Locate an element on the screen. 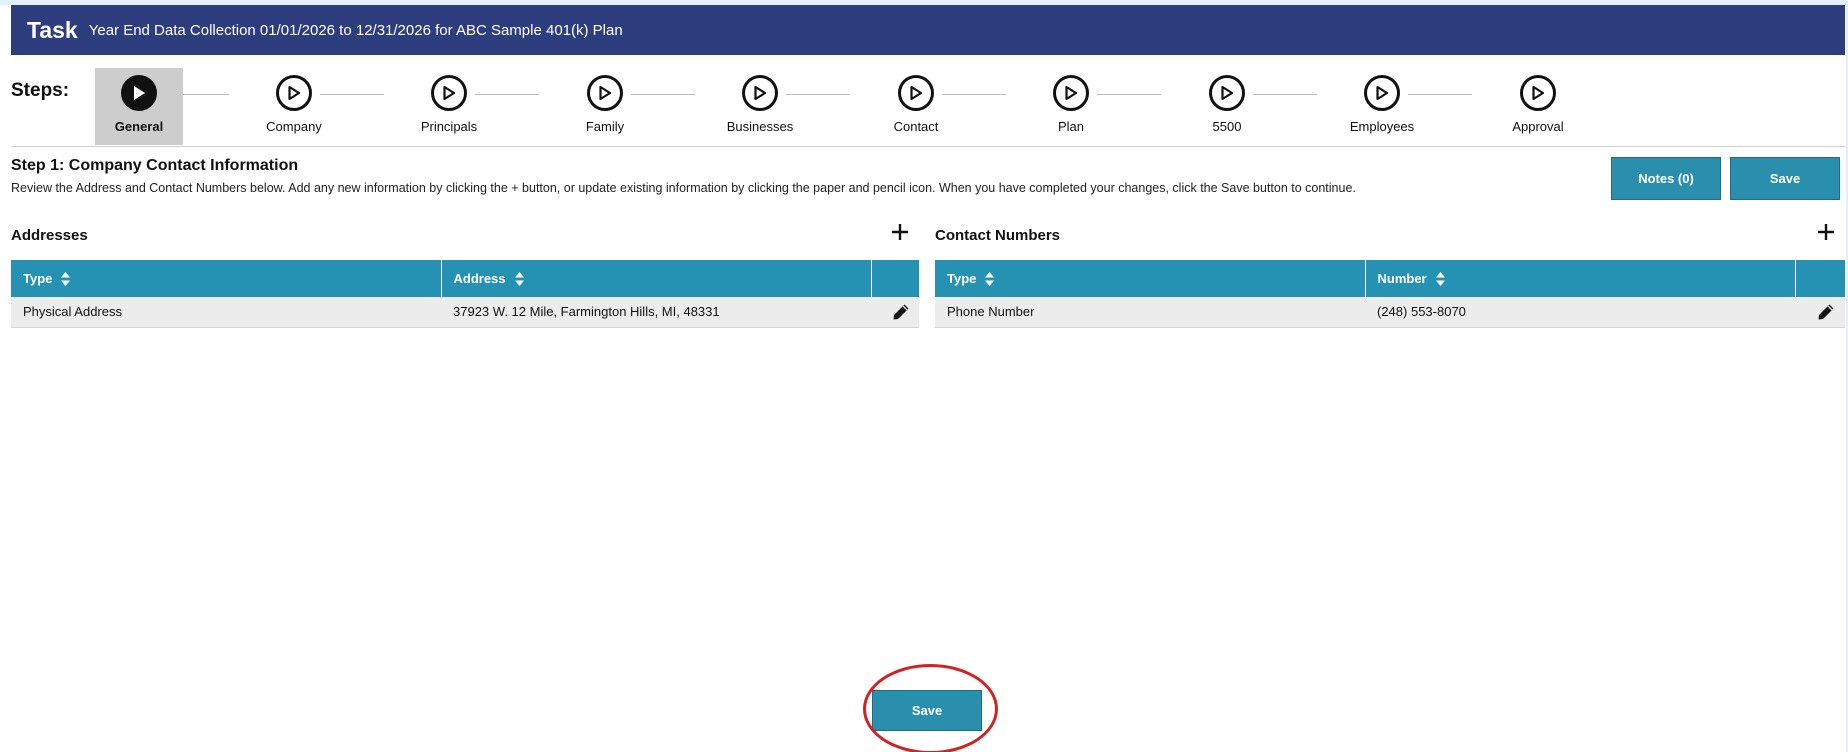 Image resolution: width=1848 pixels, height=752 pixels. save-button-bottom: Save is located at coordinates (927, 710).